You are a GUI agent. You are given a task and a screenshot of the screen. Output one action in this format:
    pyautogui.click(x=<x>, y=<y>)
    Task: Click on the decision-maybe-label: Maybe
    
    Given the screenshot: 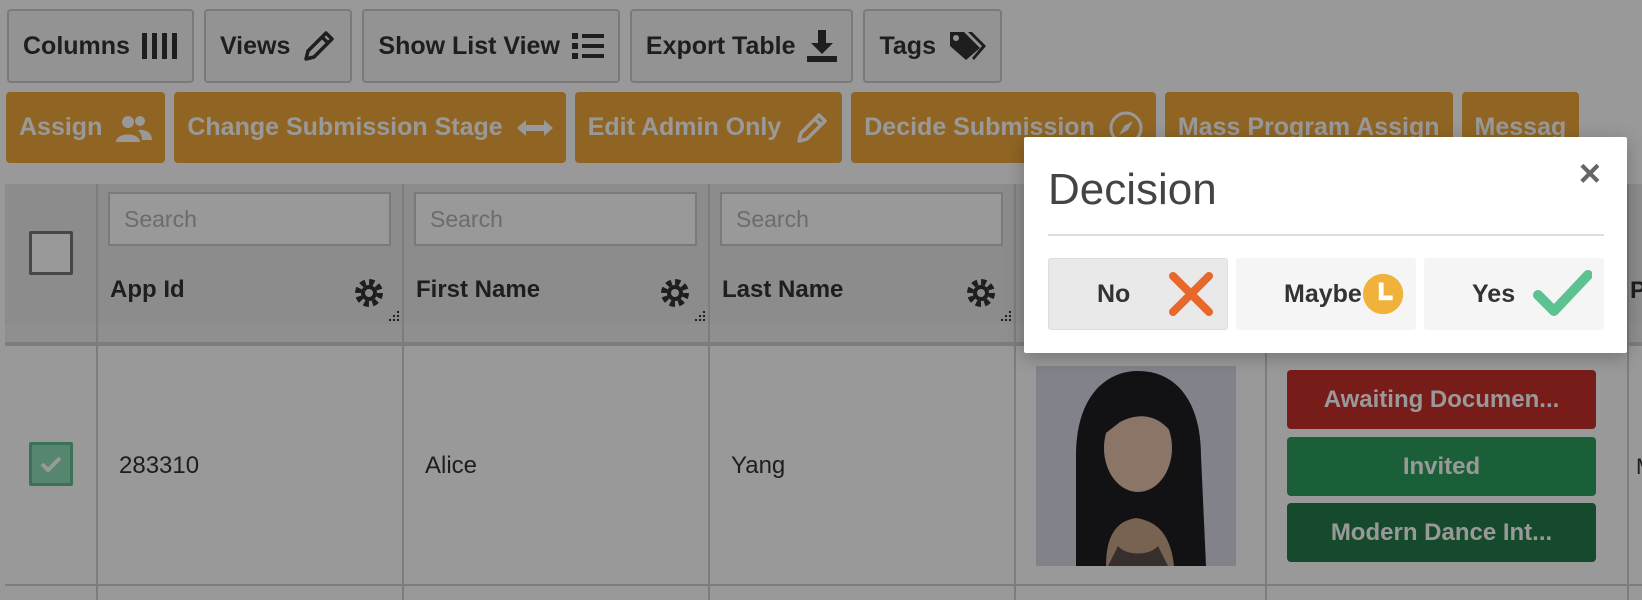 What is the action you would take?
    pyautogui.click(x=1323, y=293)
    